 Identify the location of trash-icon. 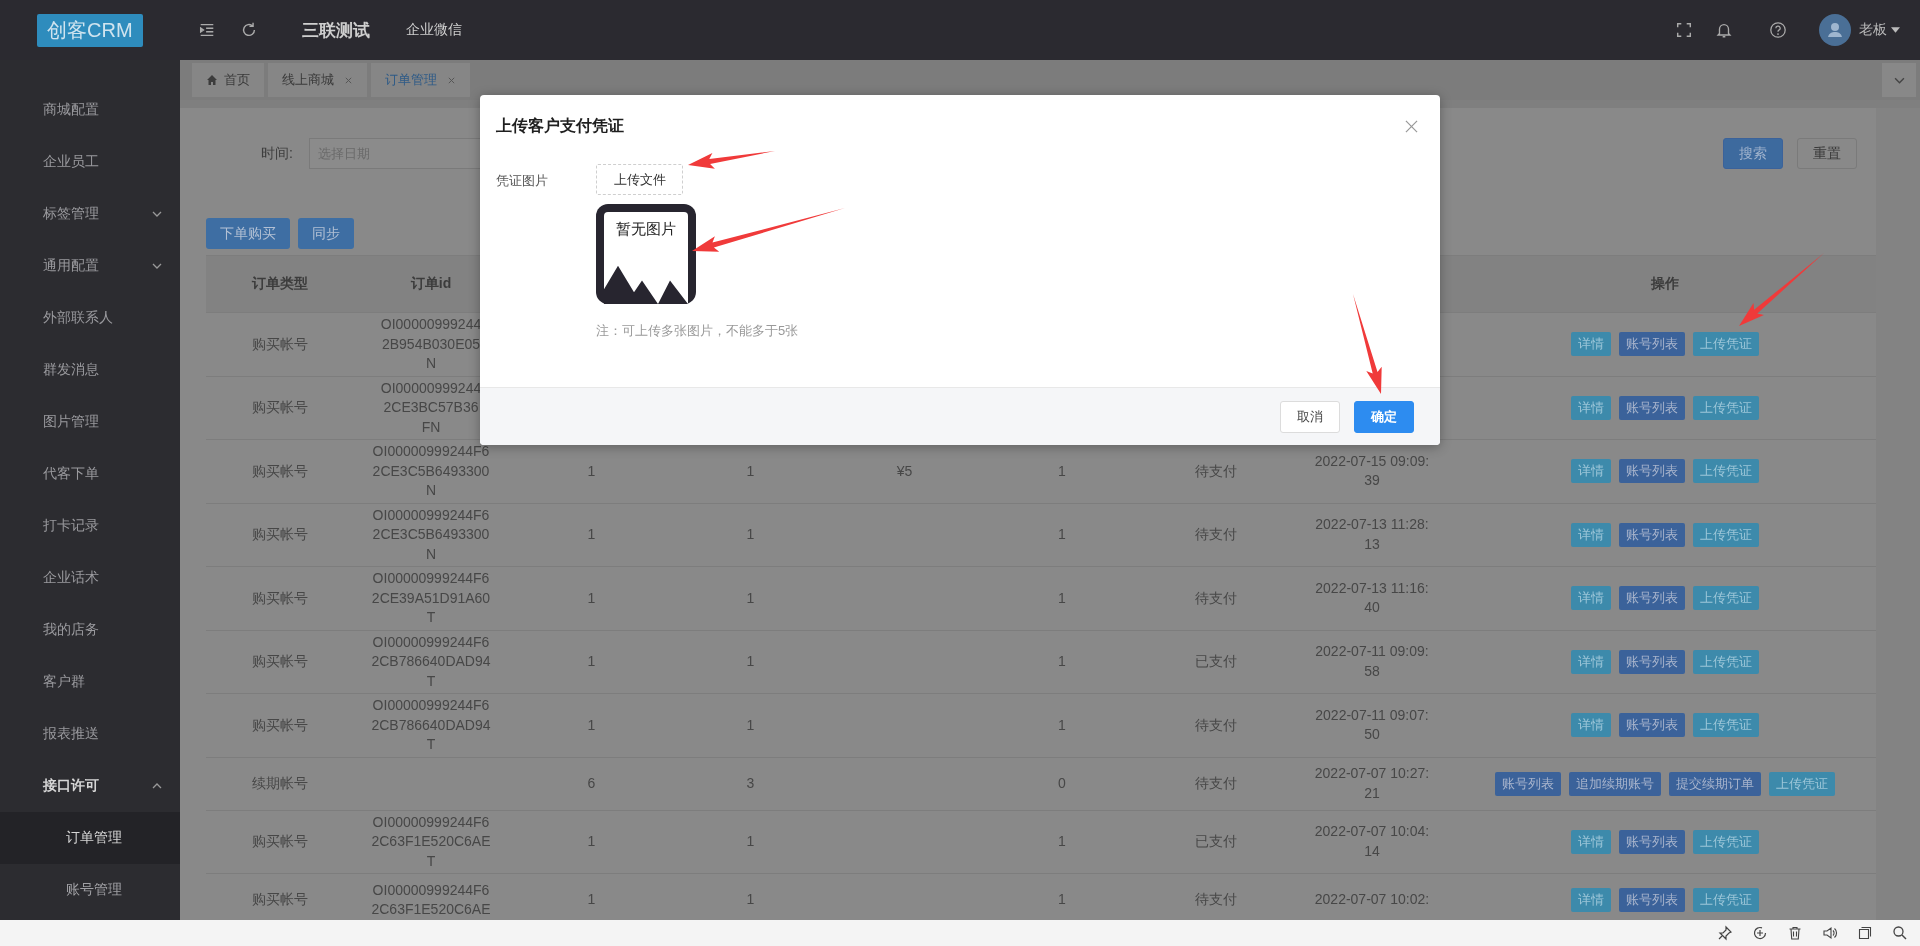
(1795, 933).